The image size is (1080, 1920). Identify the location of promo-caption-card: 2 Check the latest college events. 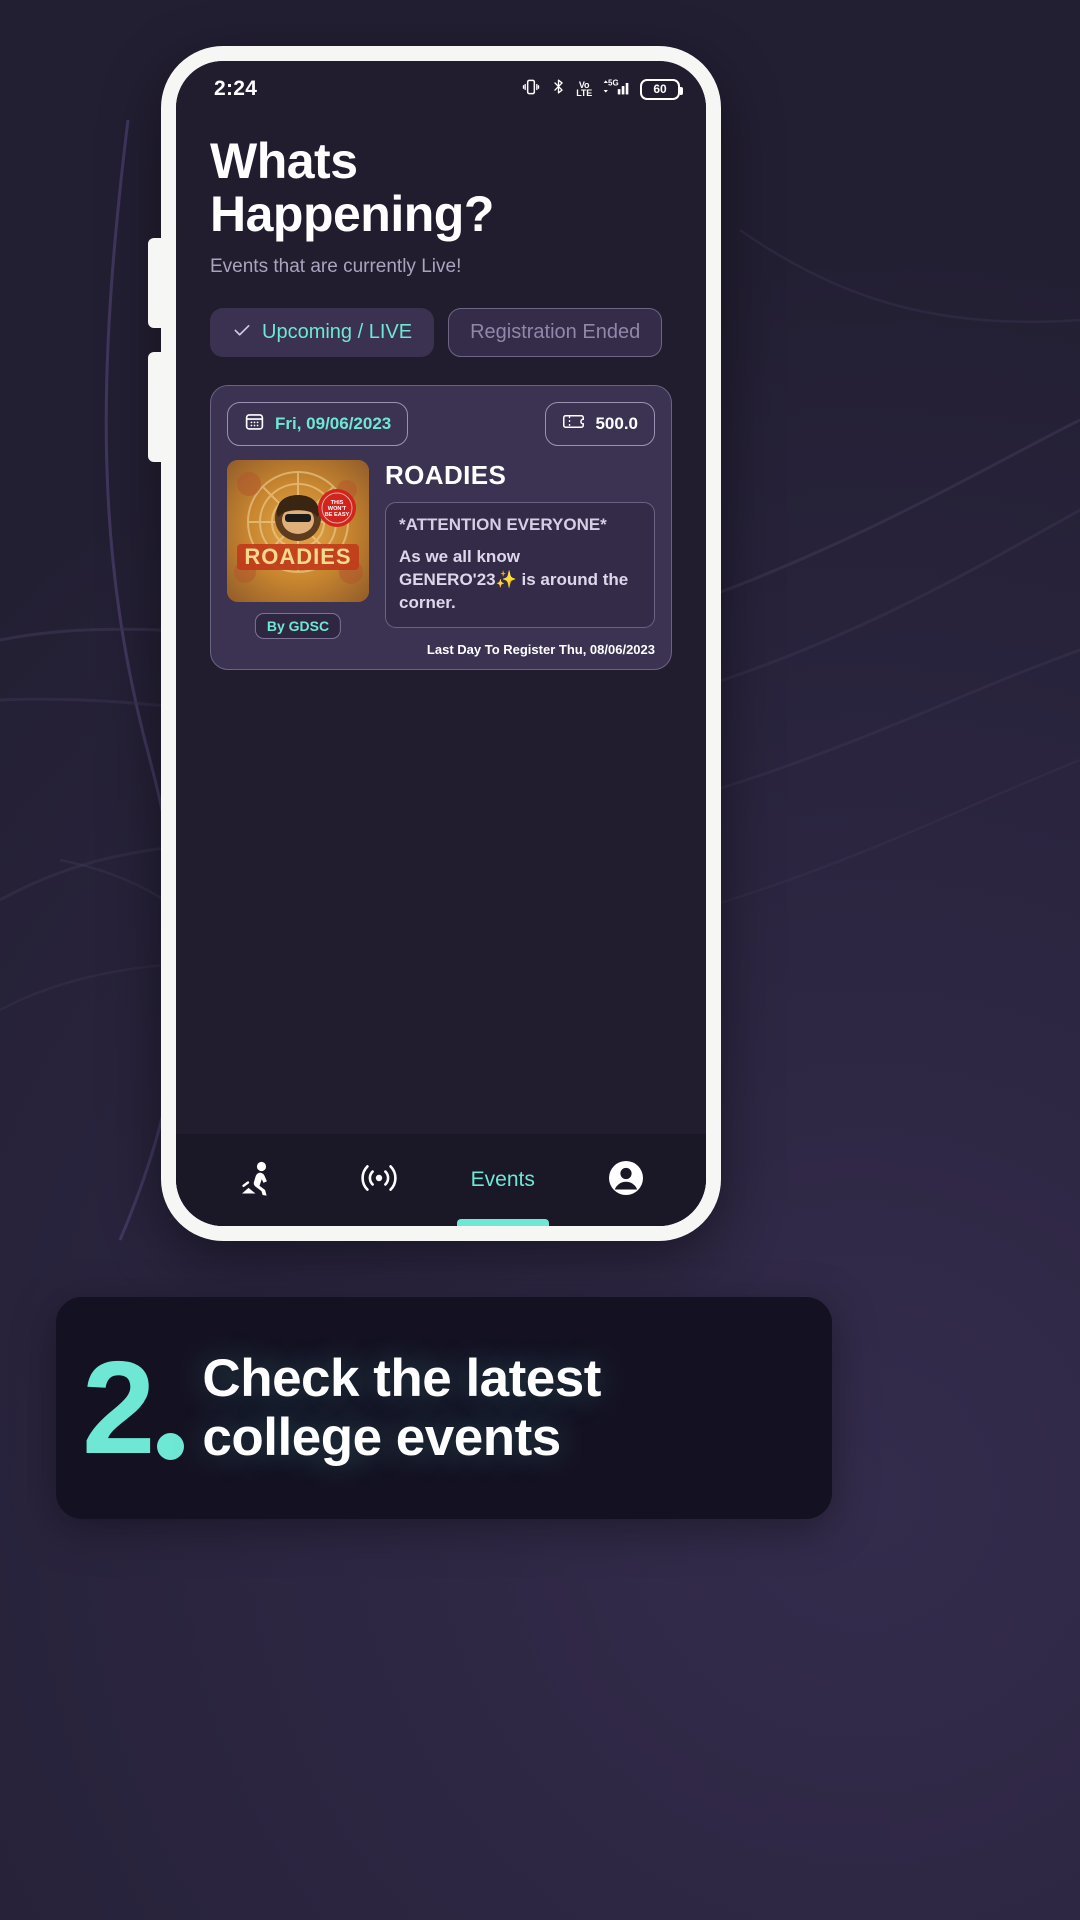
(444, 1408).